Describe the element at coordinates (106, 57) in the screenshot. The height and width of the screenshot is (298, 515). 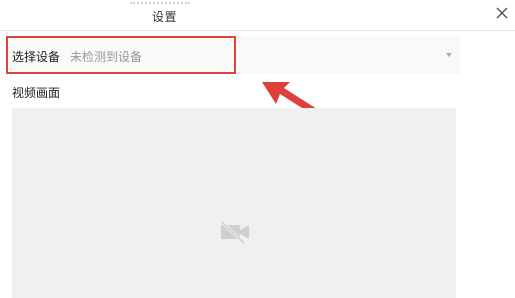
I see `device-select-value: 未检测到设备` at that location.